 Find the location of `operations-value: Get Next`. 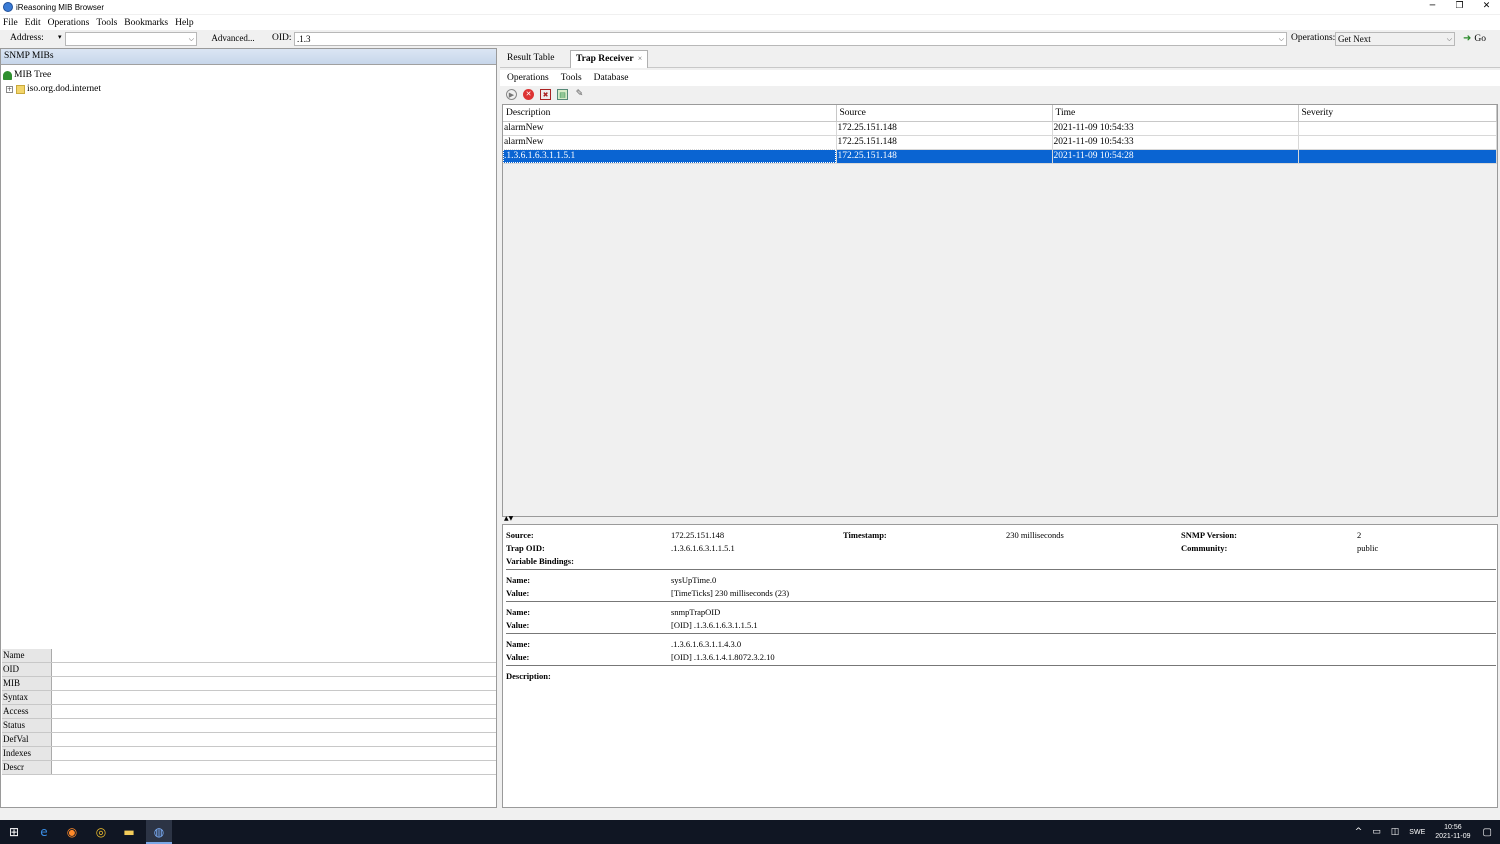

operations-value: Get Next is located at coordinates (1354, 39).